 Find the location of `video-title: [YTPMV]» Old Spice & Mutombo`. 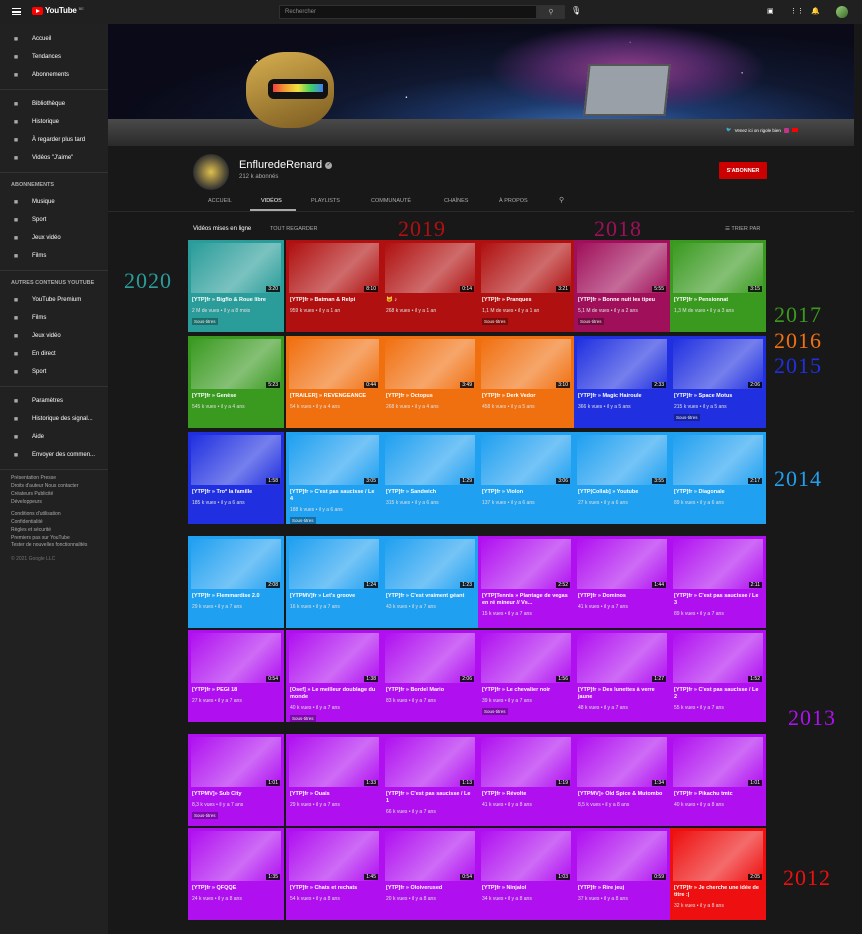

video-title: [YTPMV]» Old Spice & Mutombo is located at coordinates (622, 794).